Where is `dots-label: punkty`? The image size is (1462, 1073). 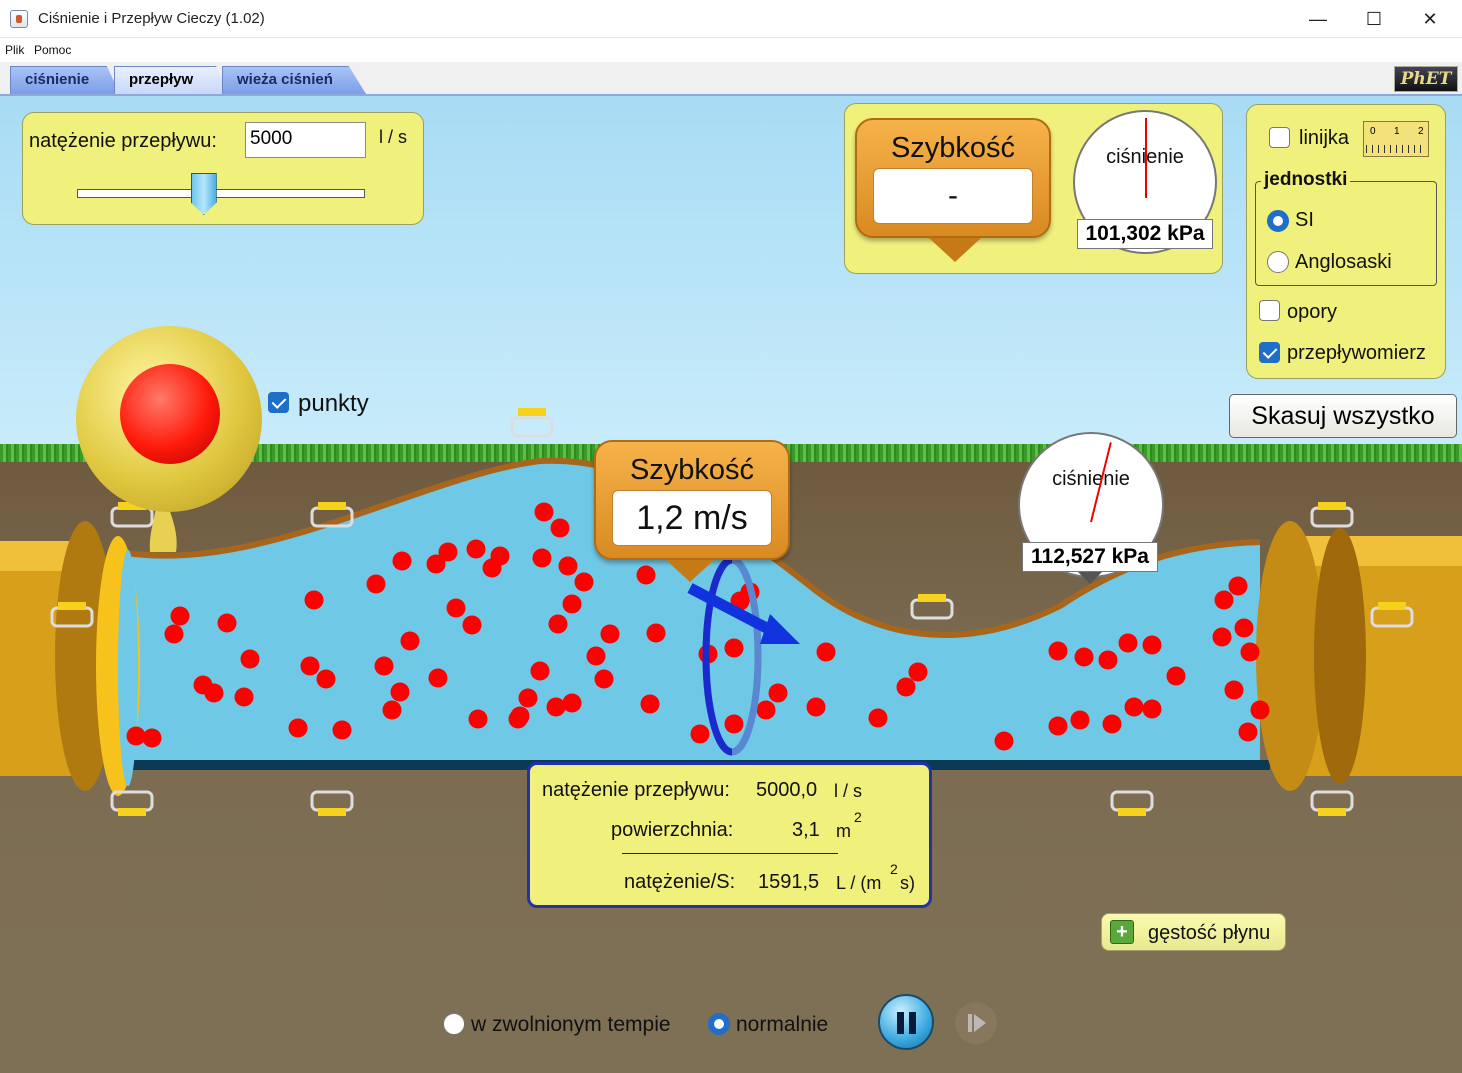
dots-label: punkty is located at coordinates (333, 404).